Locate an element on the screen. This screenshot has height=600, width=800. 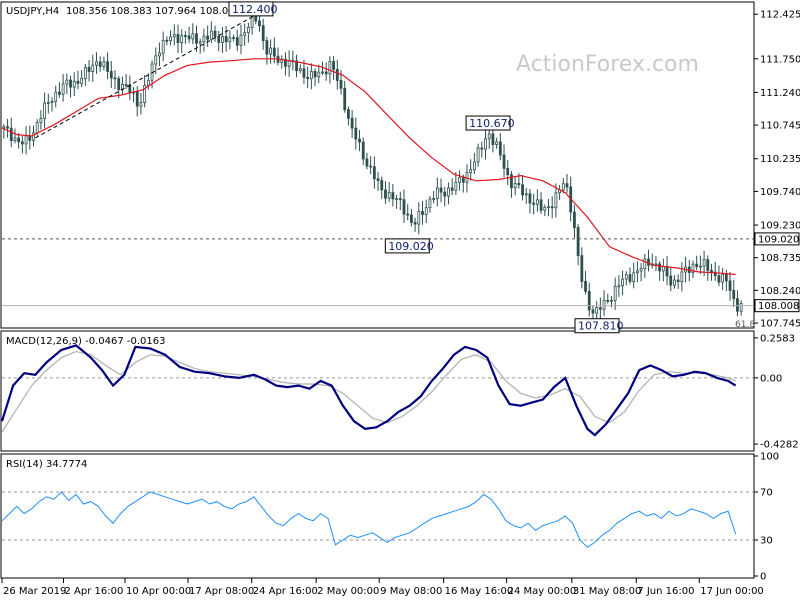
time-tick-label-11: 17 Jun 00:00 is located at coordinates (732, 591).